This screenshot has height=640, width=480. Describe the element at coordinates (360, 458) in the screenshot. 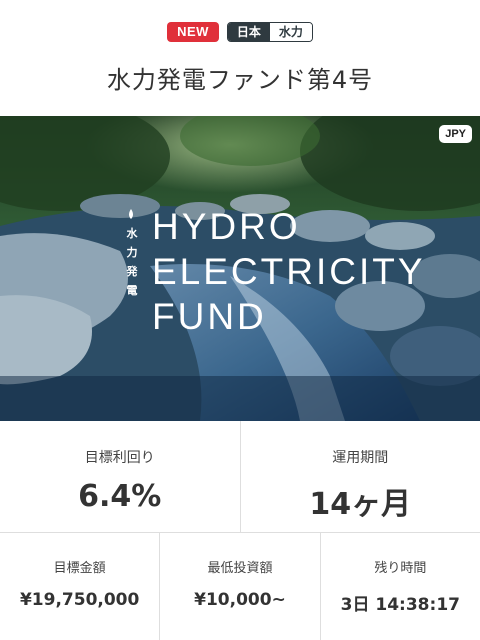

I see `period-label: 運用期間` at that location.